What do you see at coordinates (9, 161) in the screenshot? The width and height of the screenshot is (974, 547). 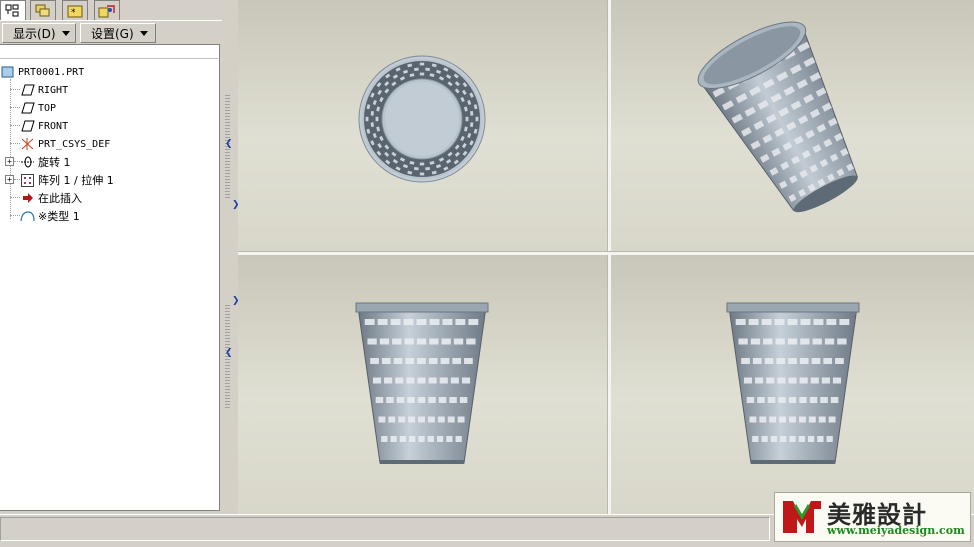 I see `expand-toggle-revolve: +` at bounding box center [9, 161].